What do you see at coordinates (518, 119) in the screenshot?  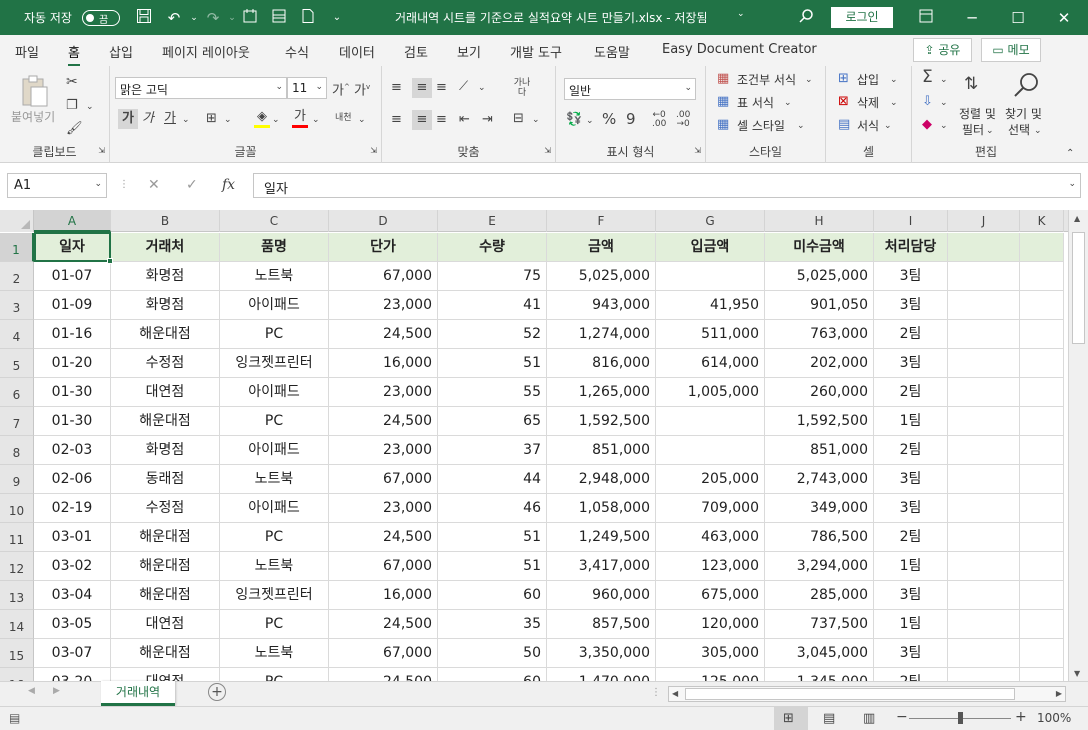 I see `merge-center-icon: ⊟` at bounding box center [518, 119].